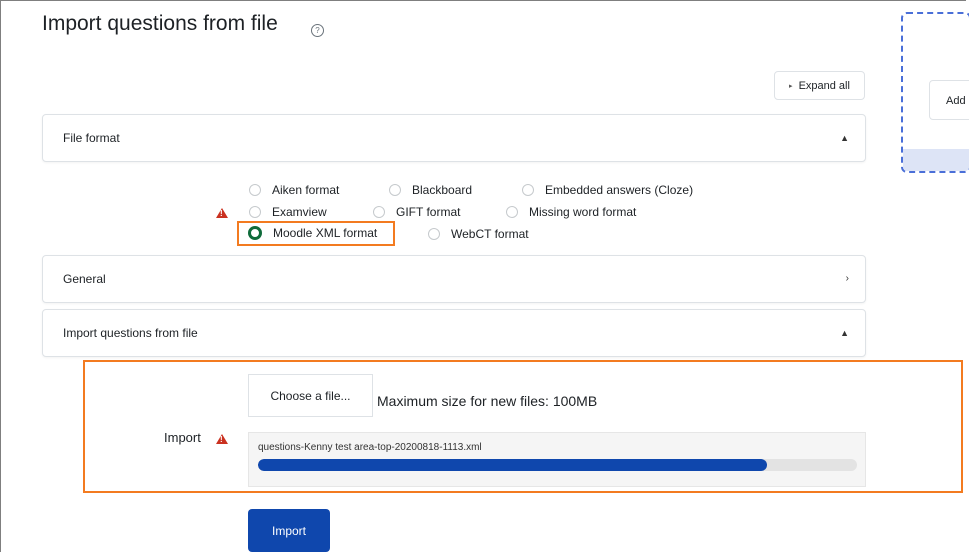 The image size is (969, 554). I want to click on max-size-note: Maximum size for new files: 100MB, so click(487, 401).